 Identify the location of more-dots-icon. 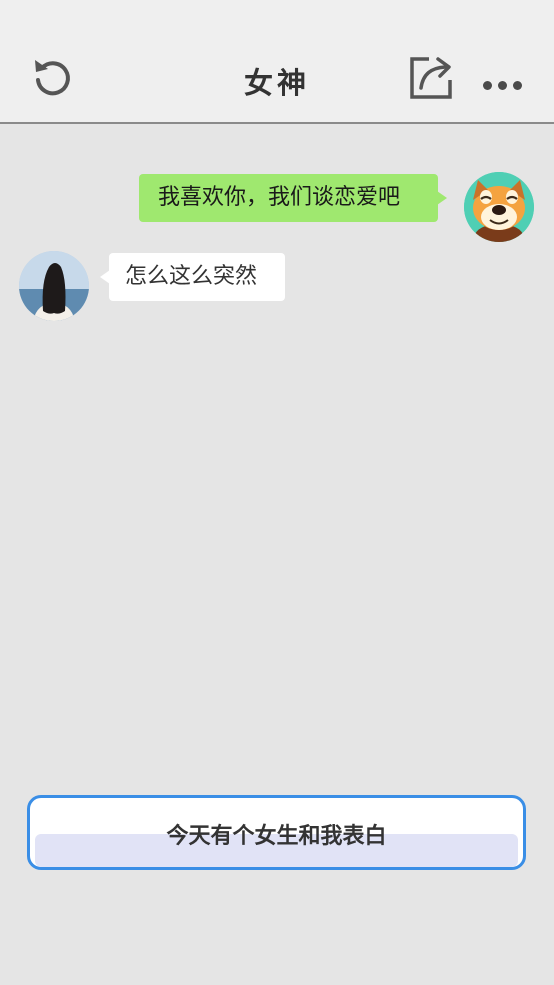
(502, 86).